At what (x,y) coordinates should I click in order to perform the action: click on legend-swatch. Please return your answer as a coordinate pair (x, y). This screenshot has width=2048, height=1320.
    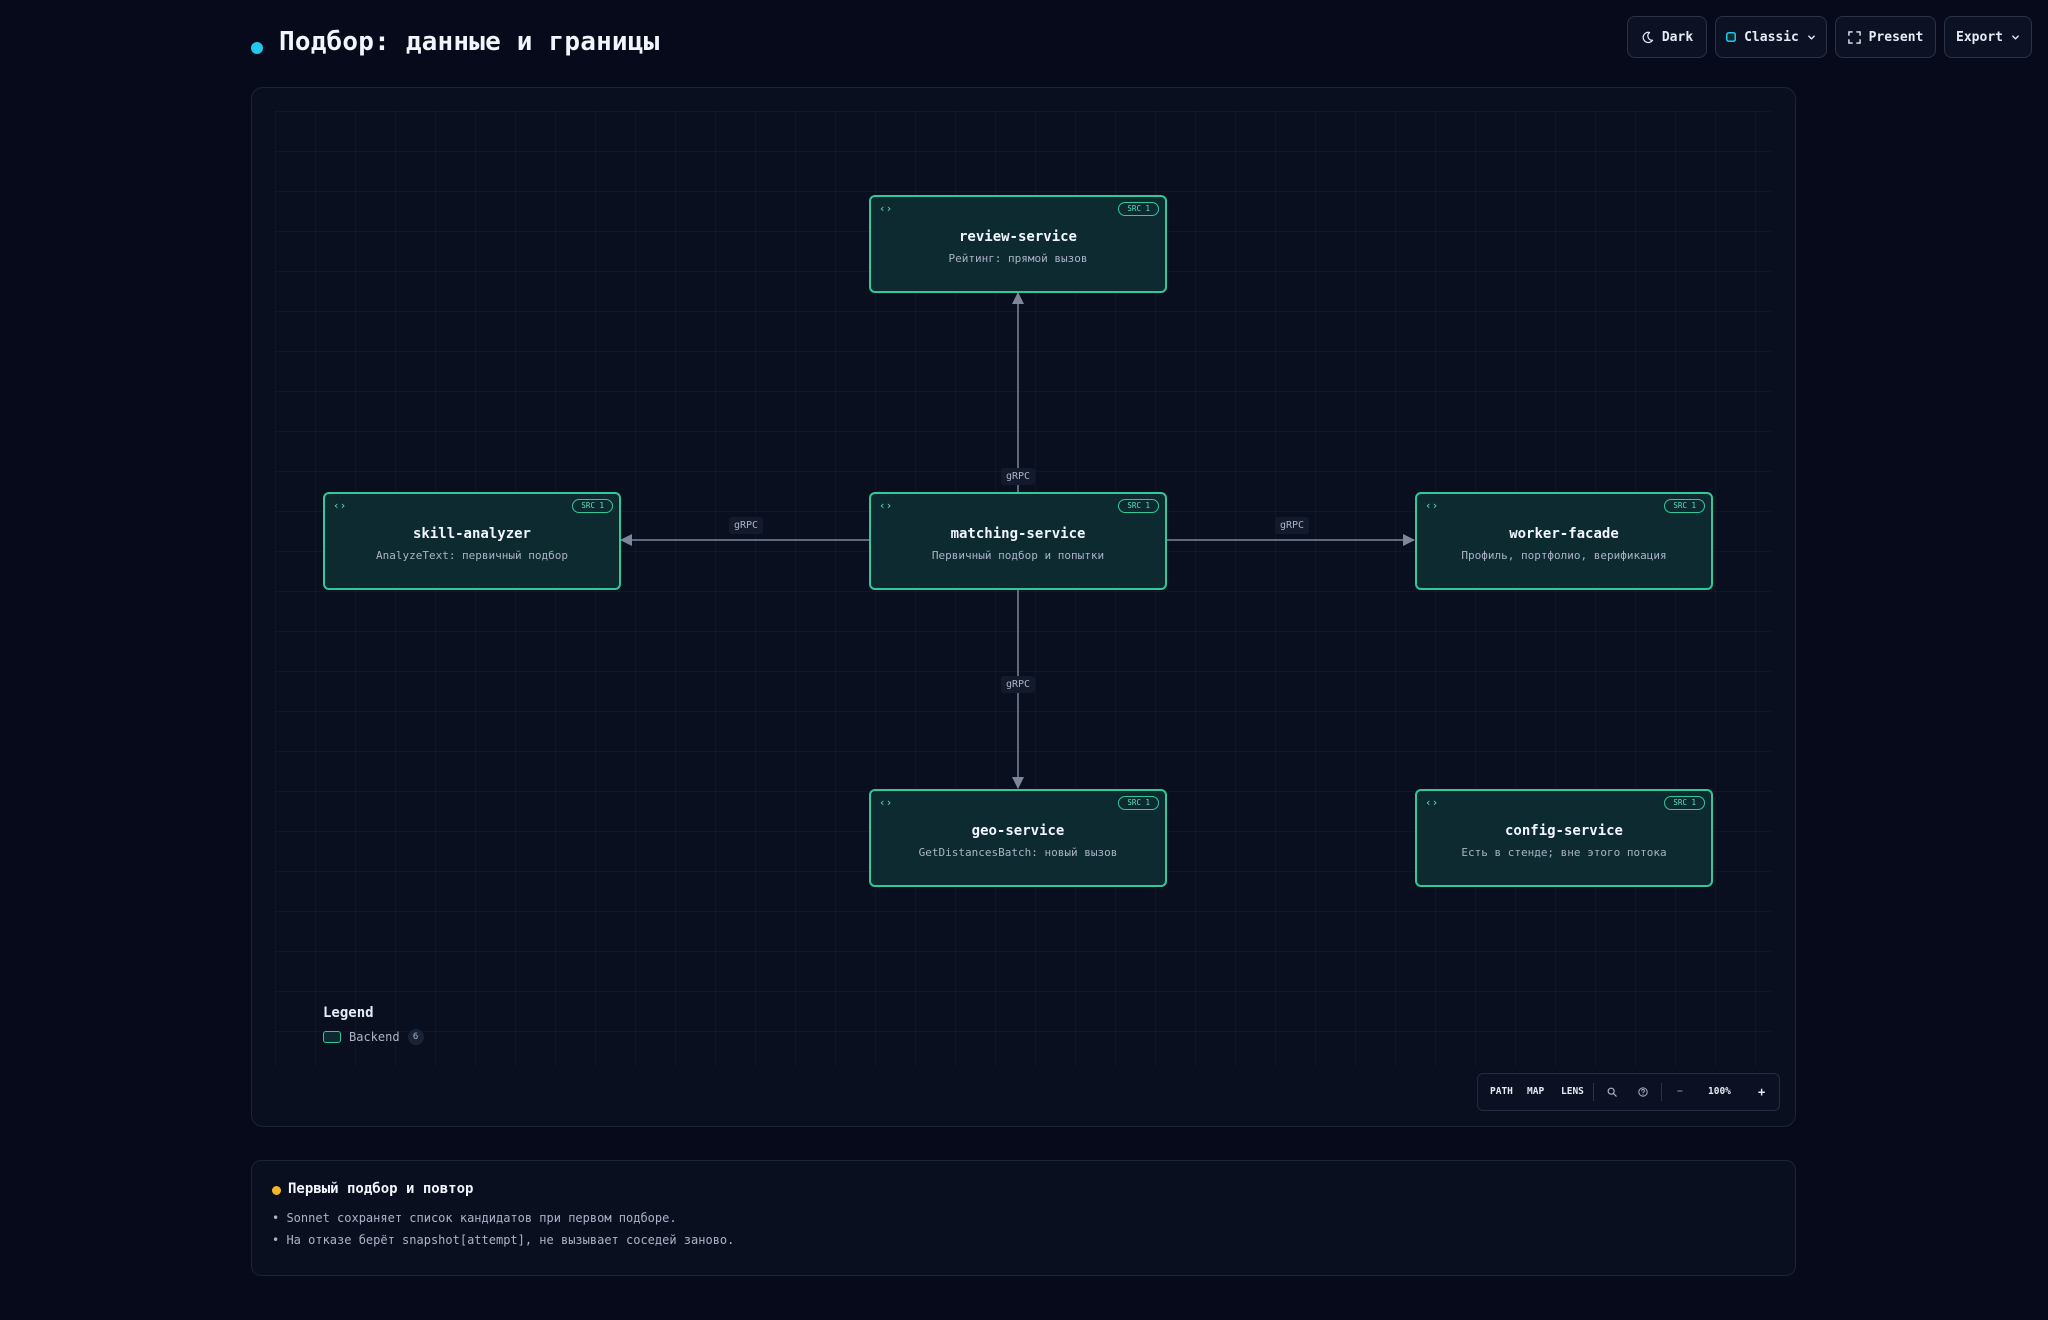
    Looking at the image, I should click on (332, 1037).